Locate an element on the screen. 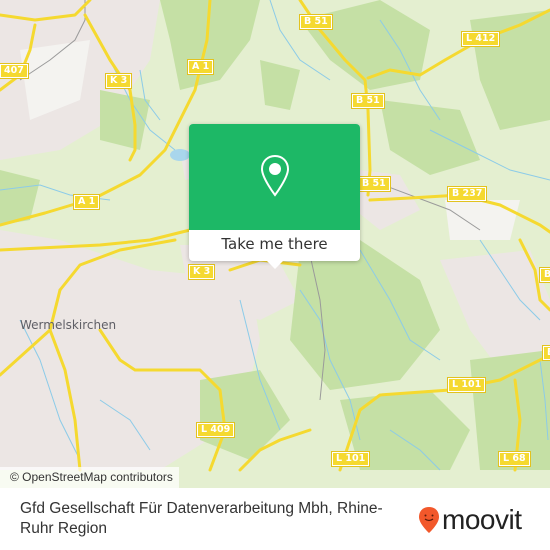 The width and height of the screenshot is (550, 550). moovit-logo: moovit is located at coordinates (470, 519).